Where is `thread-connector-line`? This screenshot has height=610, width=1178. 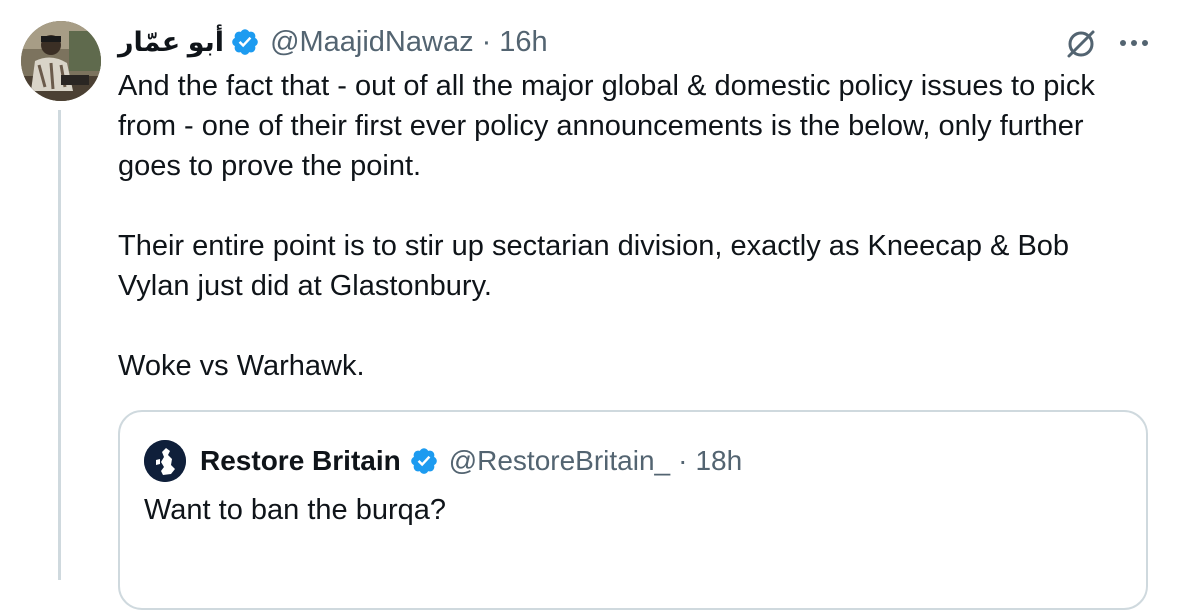 thread-connector-line is located at coordinates (59, 345).